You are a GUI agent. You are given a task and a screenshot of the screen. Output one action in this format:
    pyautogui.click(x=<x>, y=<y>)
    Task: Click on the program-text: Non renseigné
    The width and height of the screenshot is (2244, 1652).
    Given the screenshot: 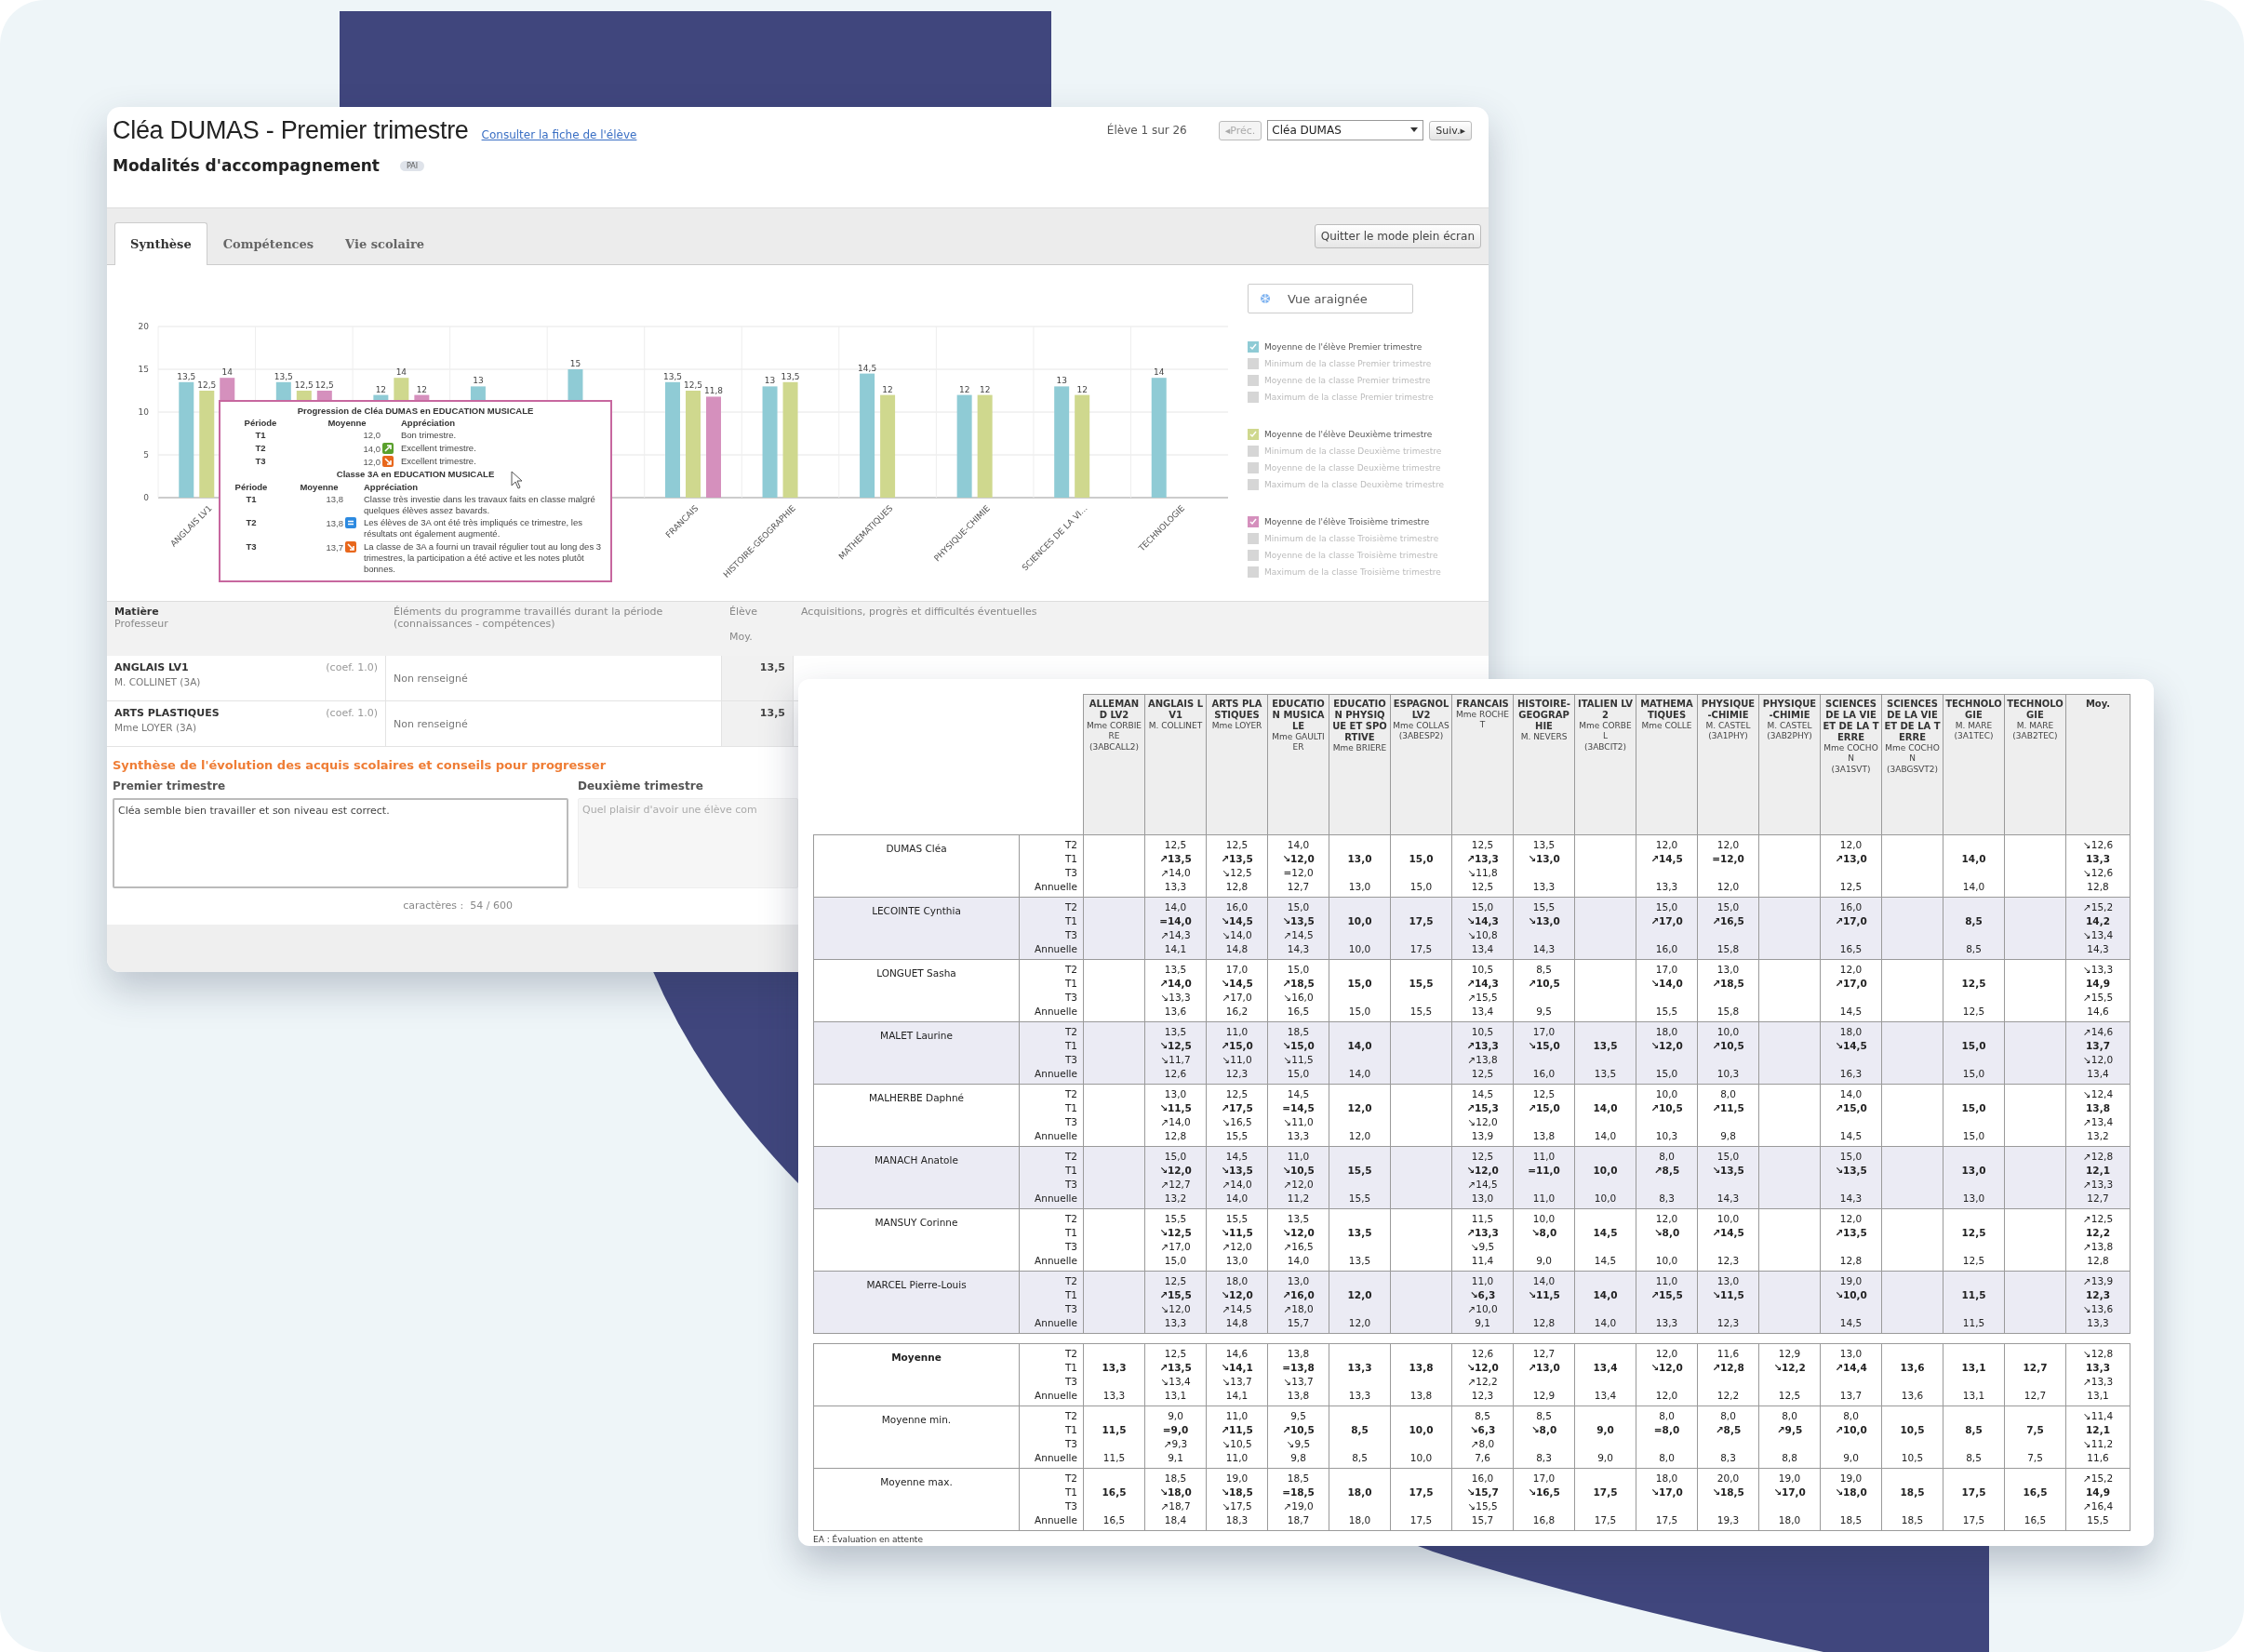 What is the action you would take?
    pyautogui.click(x=431, y=678)
    